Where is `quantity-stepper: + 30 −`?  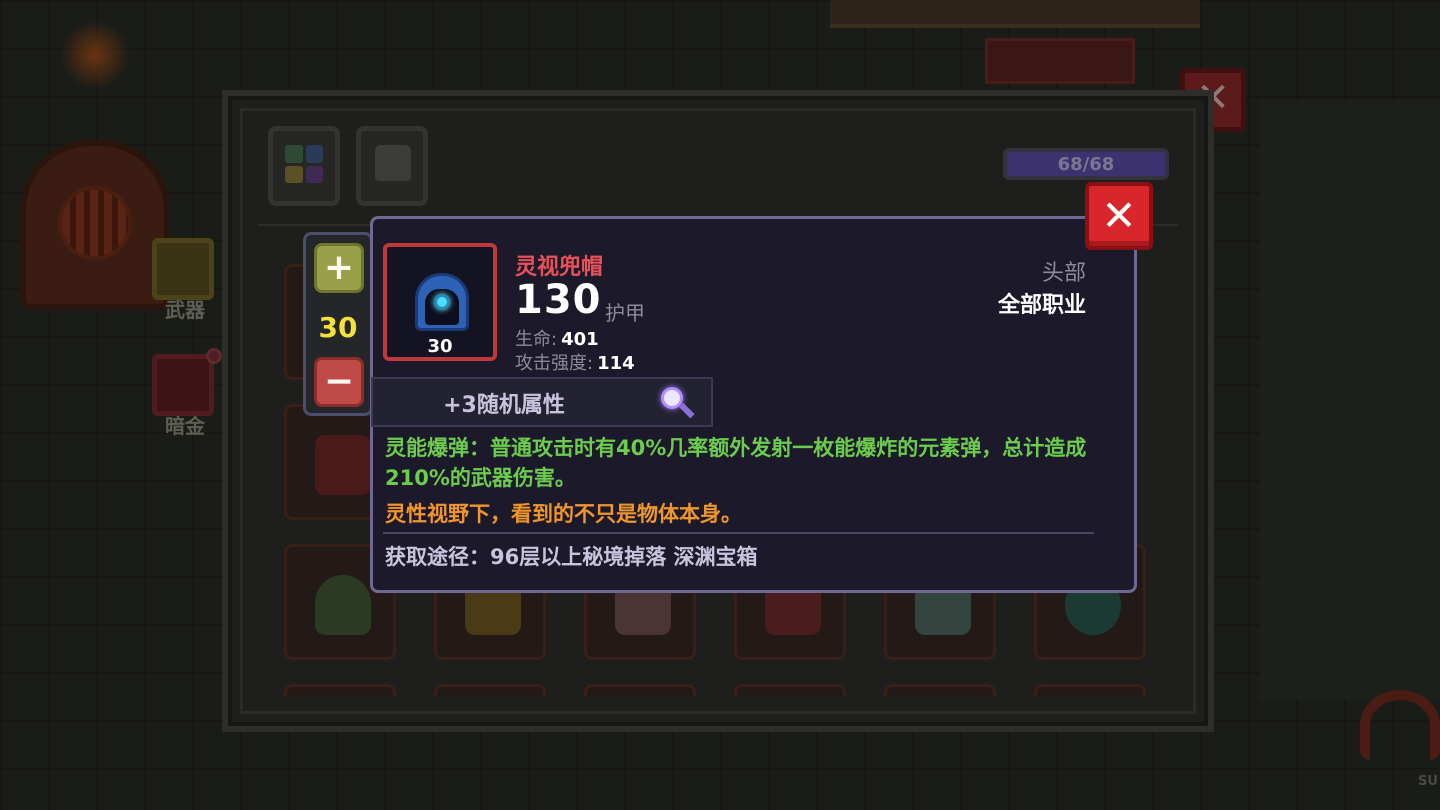
quantity-stepper: + 30 − is located at coordinates (338, 324).